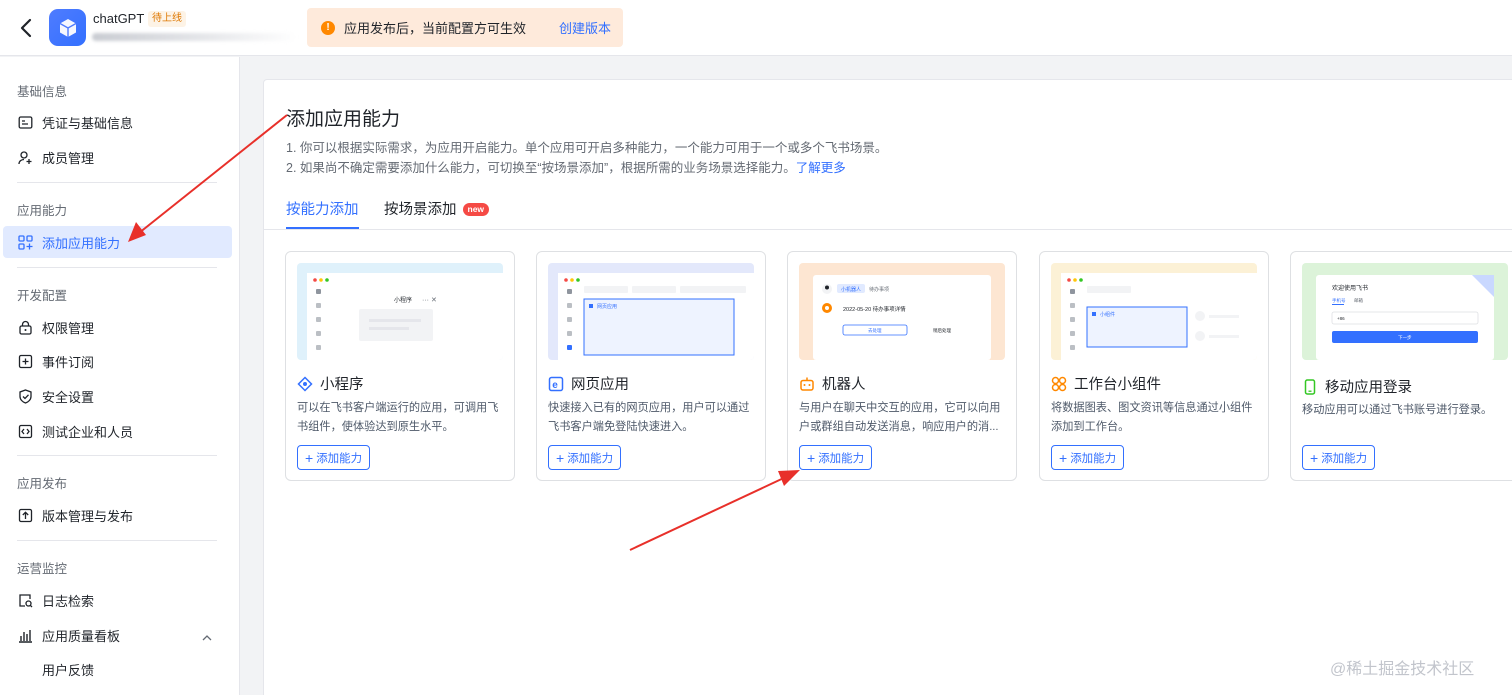 This screenshot has height=695, width=1512. Describe the element at coordinates (328, 27) in the screenshot. I see `warning-icon: !` at that location.